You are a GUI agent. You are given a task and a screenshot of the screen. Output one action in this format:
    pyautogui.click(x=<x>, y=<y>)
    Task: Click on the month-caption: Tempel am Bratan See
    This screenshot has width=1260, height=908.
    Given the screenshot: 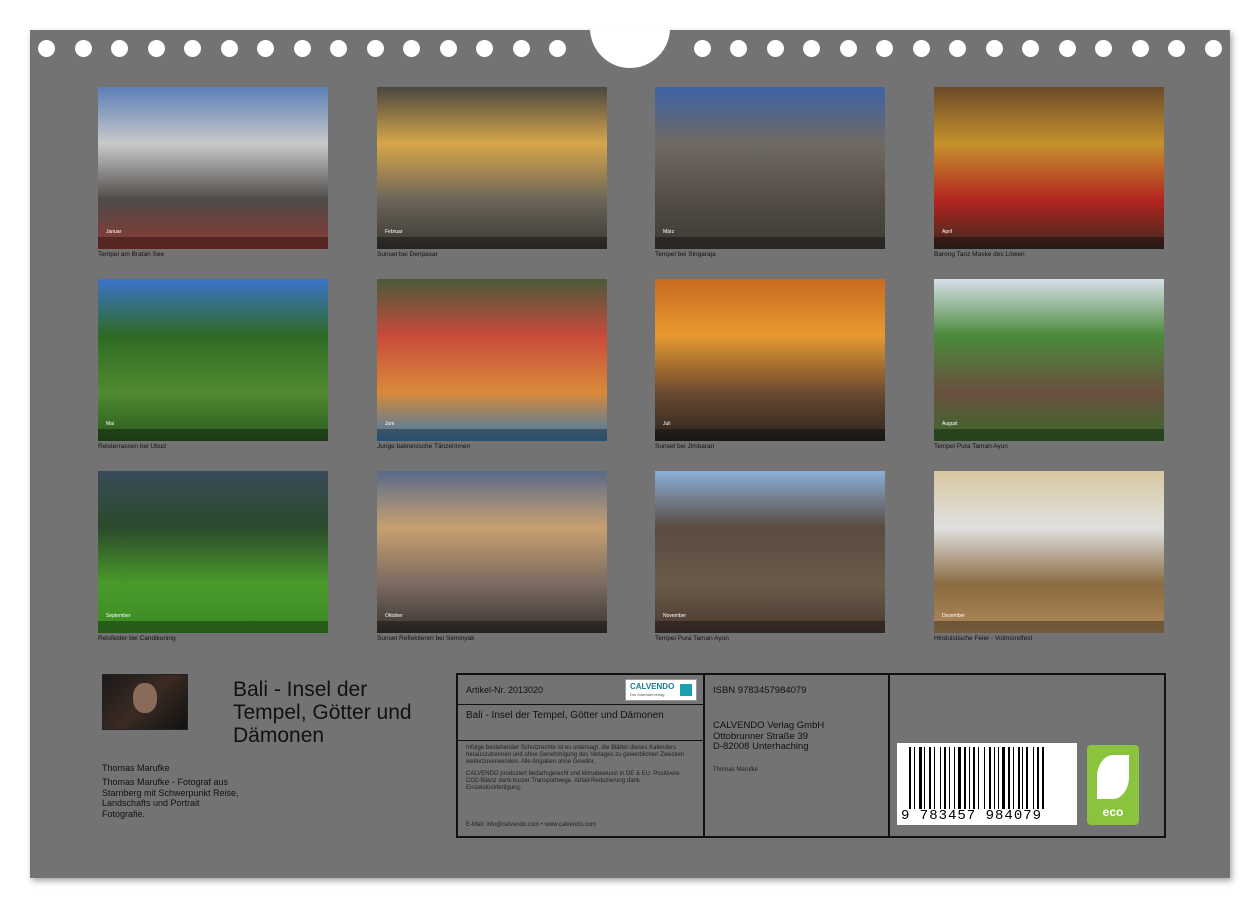 What is the action you would take?
    pyautogui.click(x=131, y=254)
    